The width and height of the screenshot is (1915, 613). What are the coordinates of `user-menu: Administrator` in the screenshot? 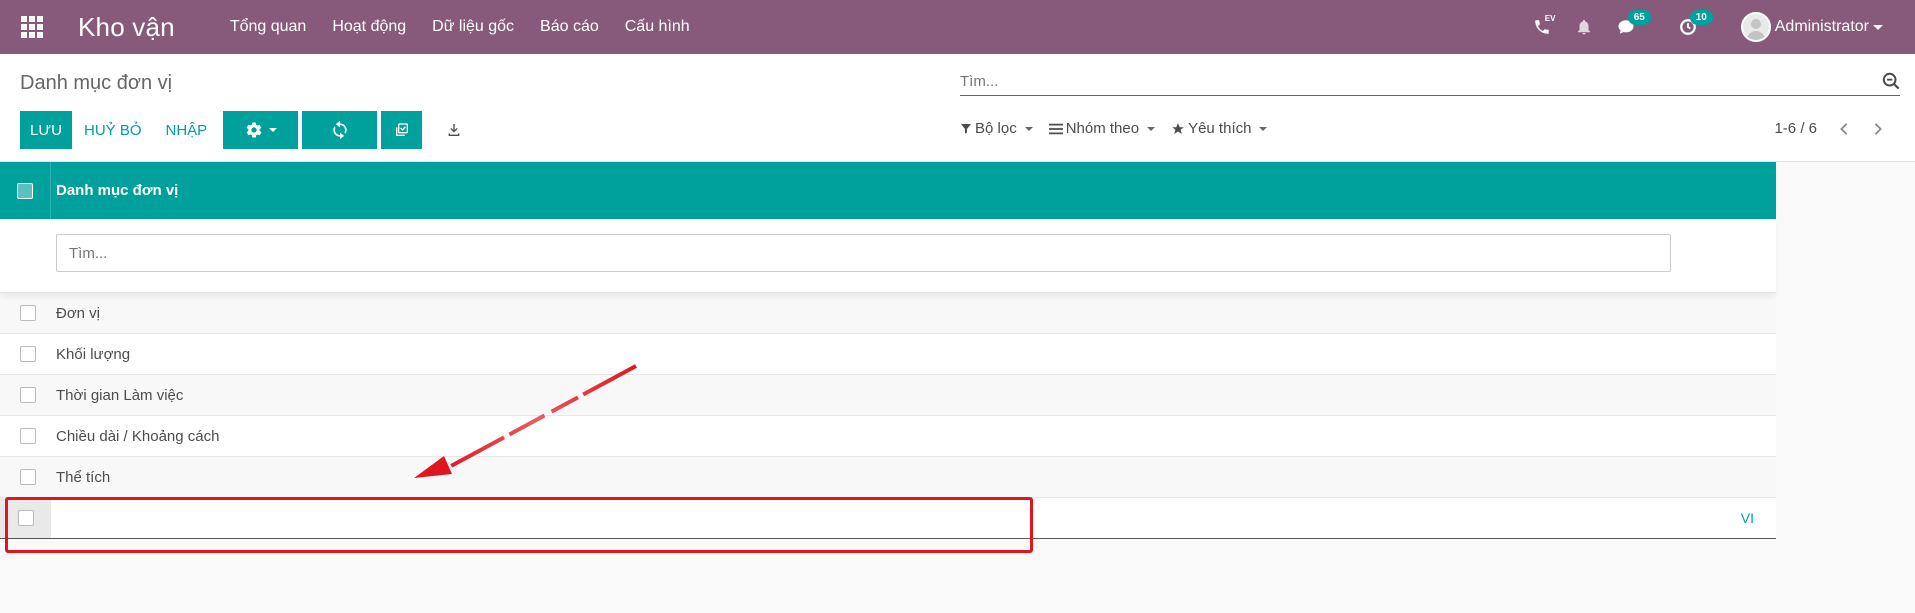 It's located at (1827, 27).